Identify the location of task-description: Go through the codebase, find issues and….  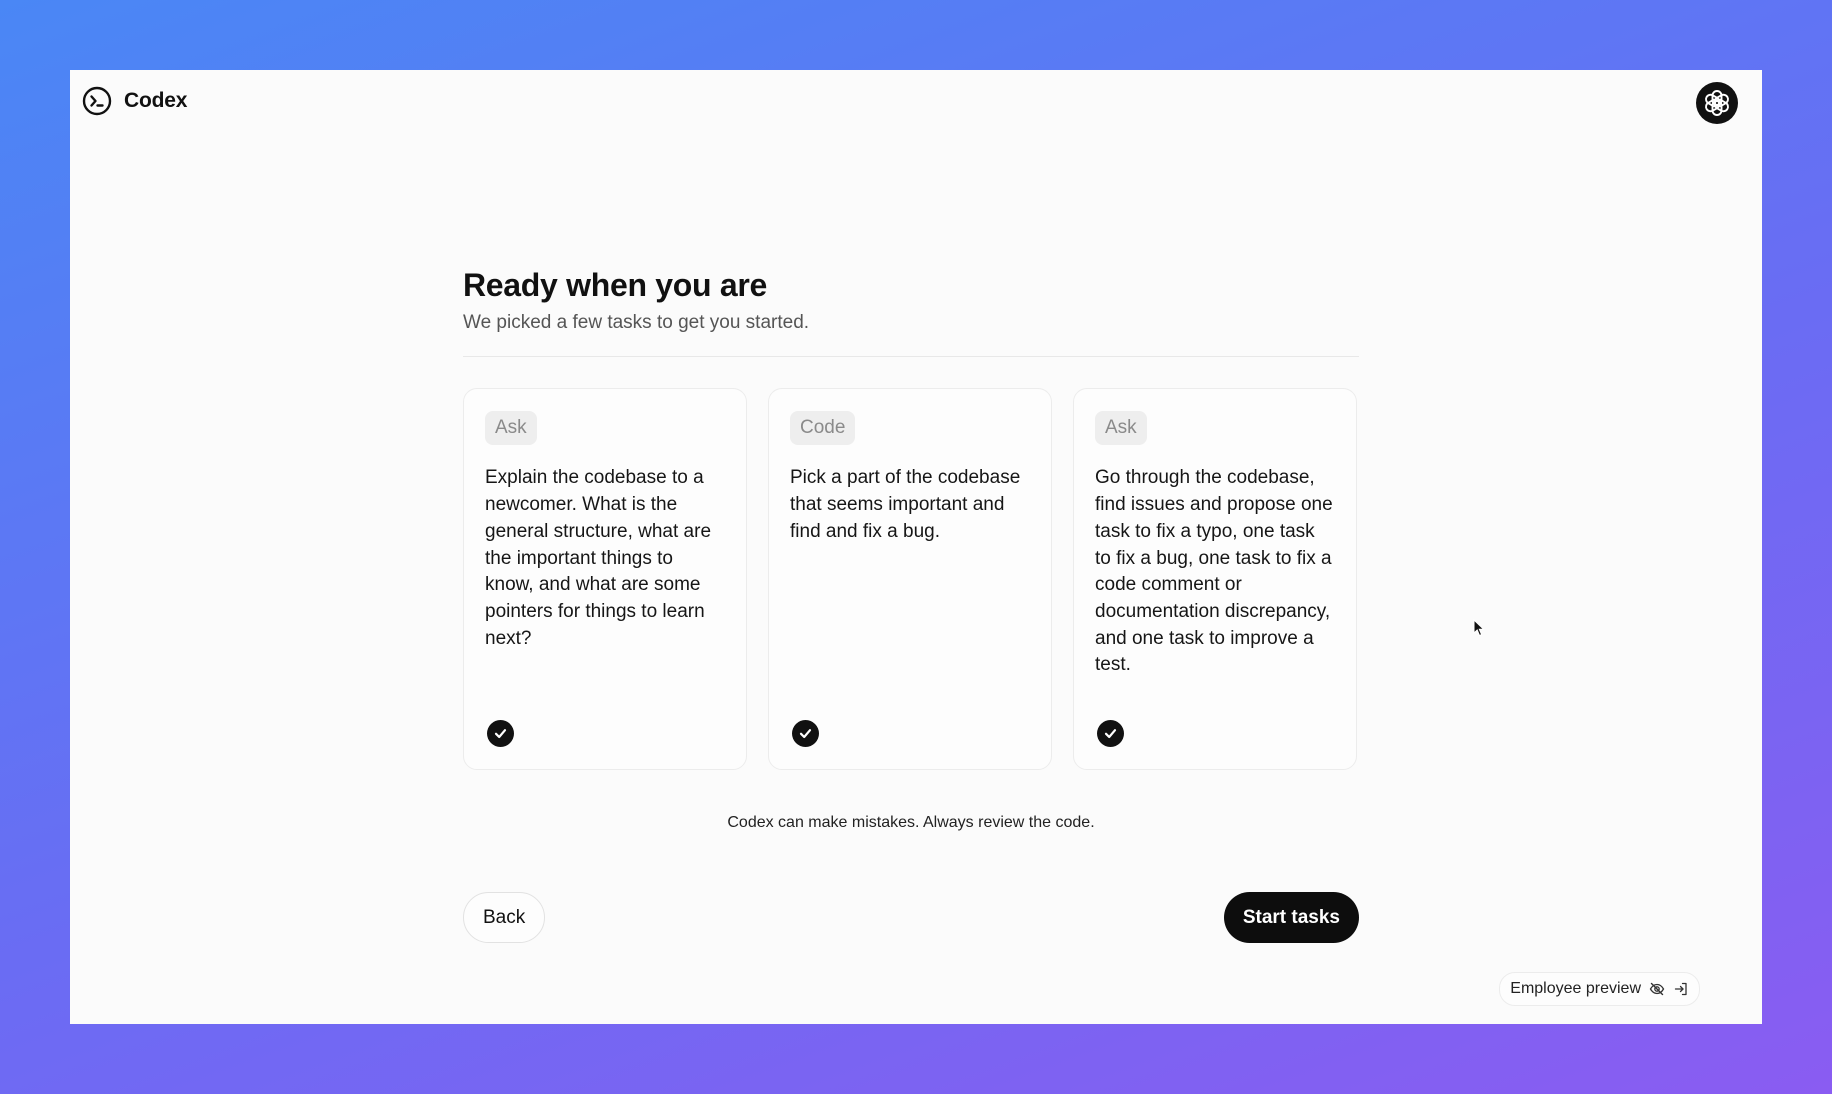
(1214, 571).